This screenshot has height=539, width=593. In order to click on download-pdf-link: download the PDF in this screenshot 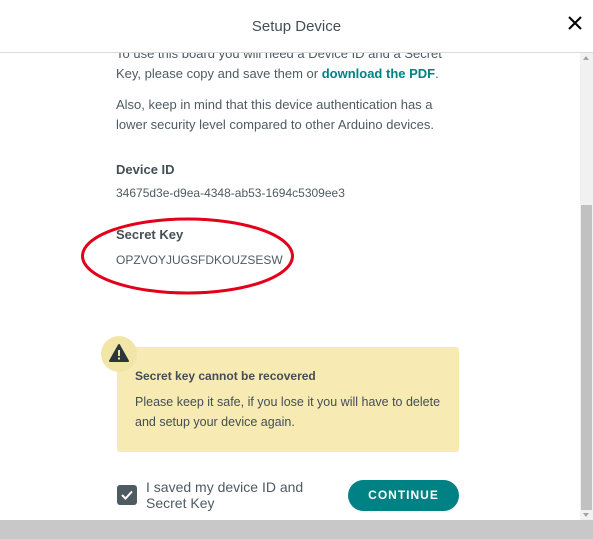, I will do `click(378, 73)`.